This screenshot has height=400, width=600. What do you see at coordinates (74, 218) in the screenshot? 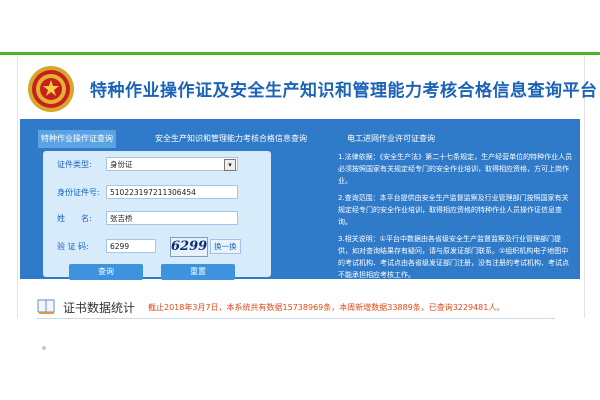
I see `name-label: 姓 名:` at bounding box center [74, 218].